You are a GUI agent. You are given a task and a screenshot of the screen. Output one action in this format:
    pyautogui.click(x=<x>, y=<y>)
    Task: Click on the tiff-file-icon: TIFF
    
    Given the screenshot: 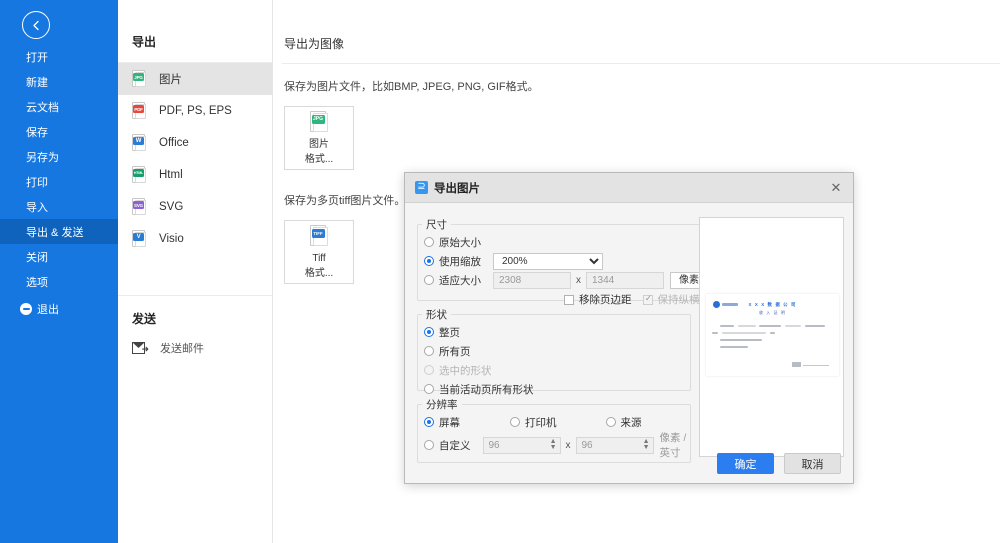 What is the action you would take?
    pyautogui.click(x=319, y=235)
    